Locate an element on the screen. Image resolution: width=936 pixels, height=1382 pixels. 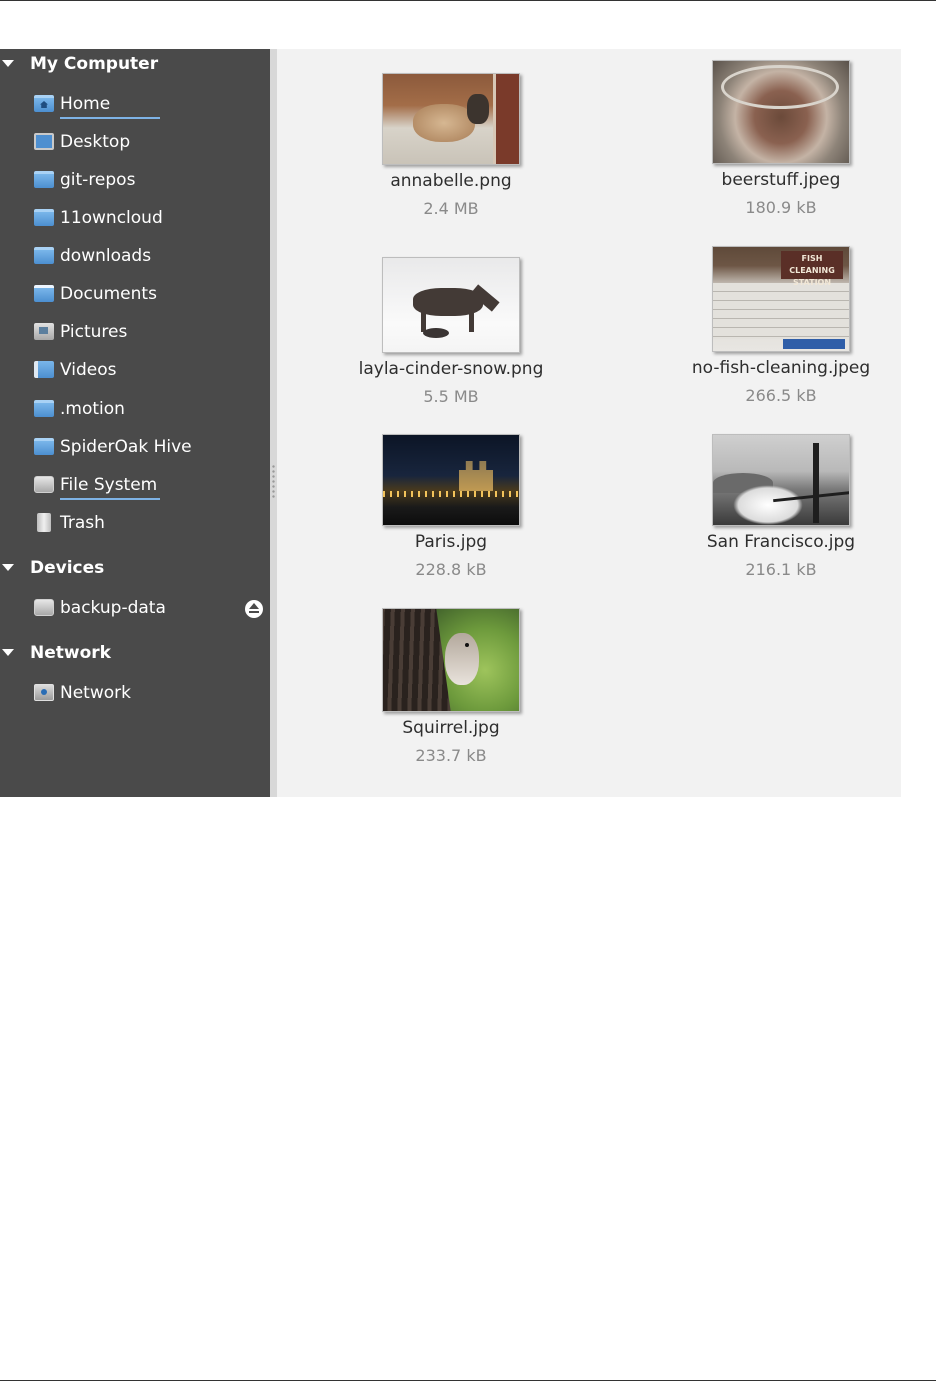
sidebar-item-downloads: downloads is located at coordinates (135, 257).